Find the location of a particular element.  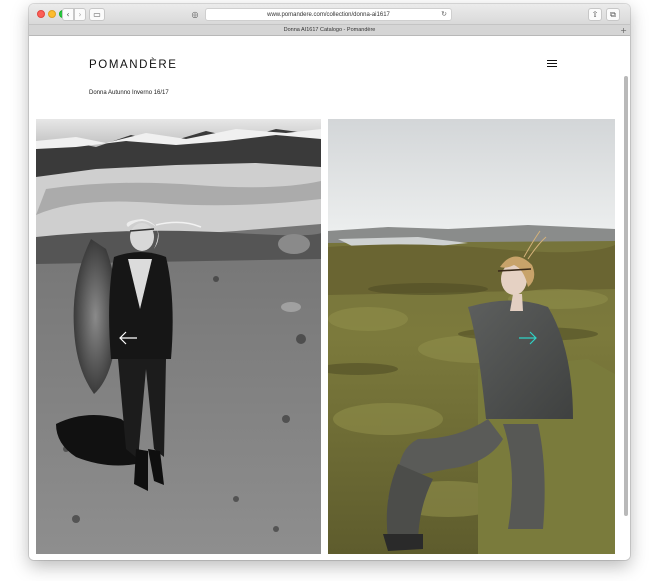

new-tab-button: + is located at coordinates (623, 30).